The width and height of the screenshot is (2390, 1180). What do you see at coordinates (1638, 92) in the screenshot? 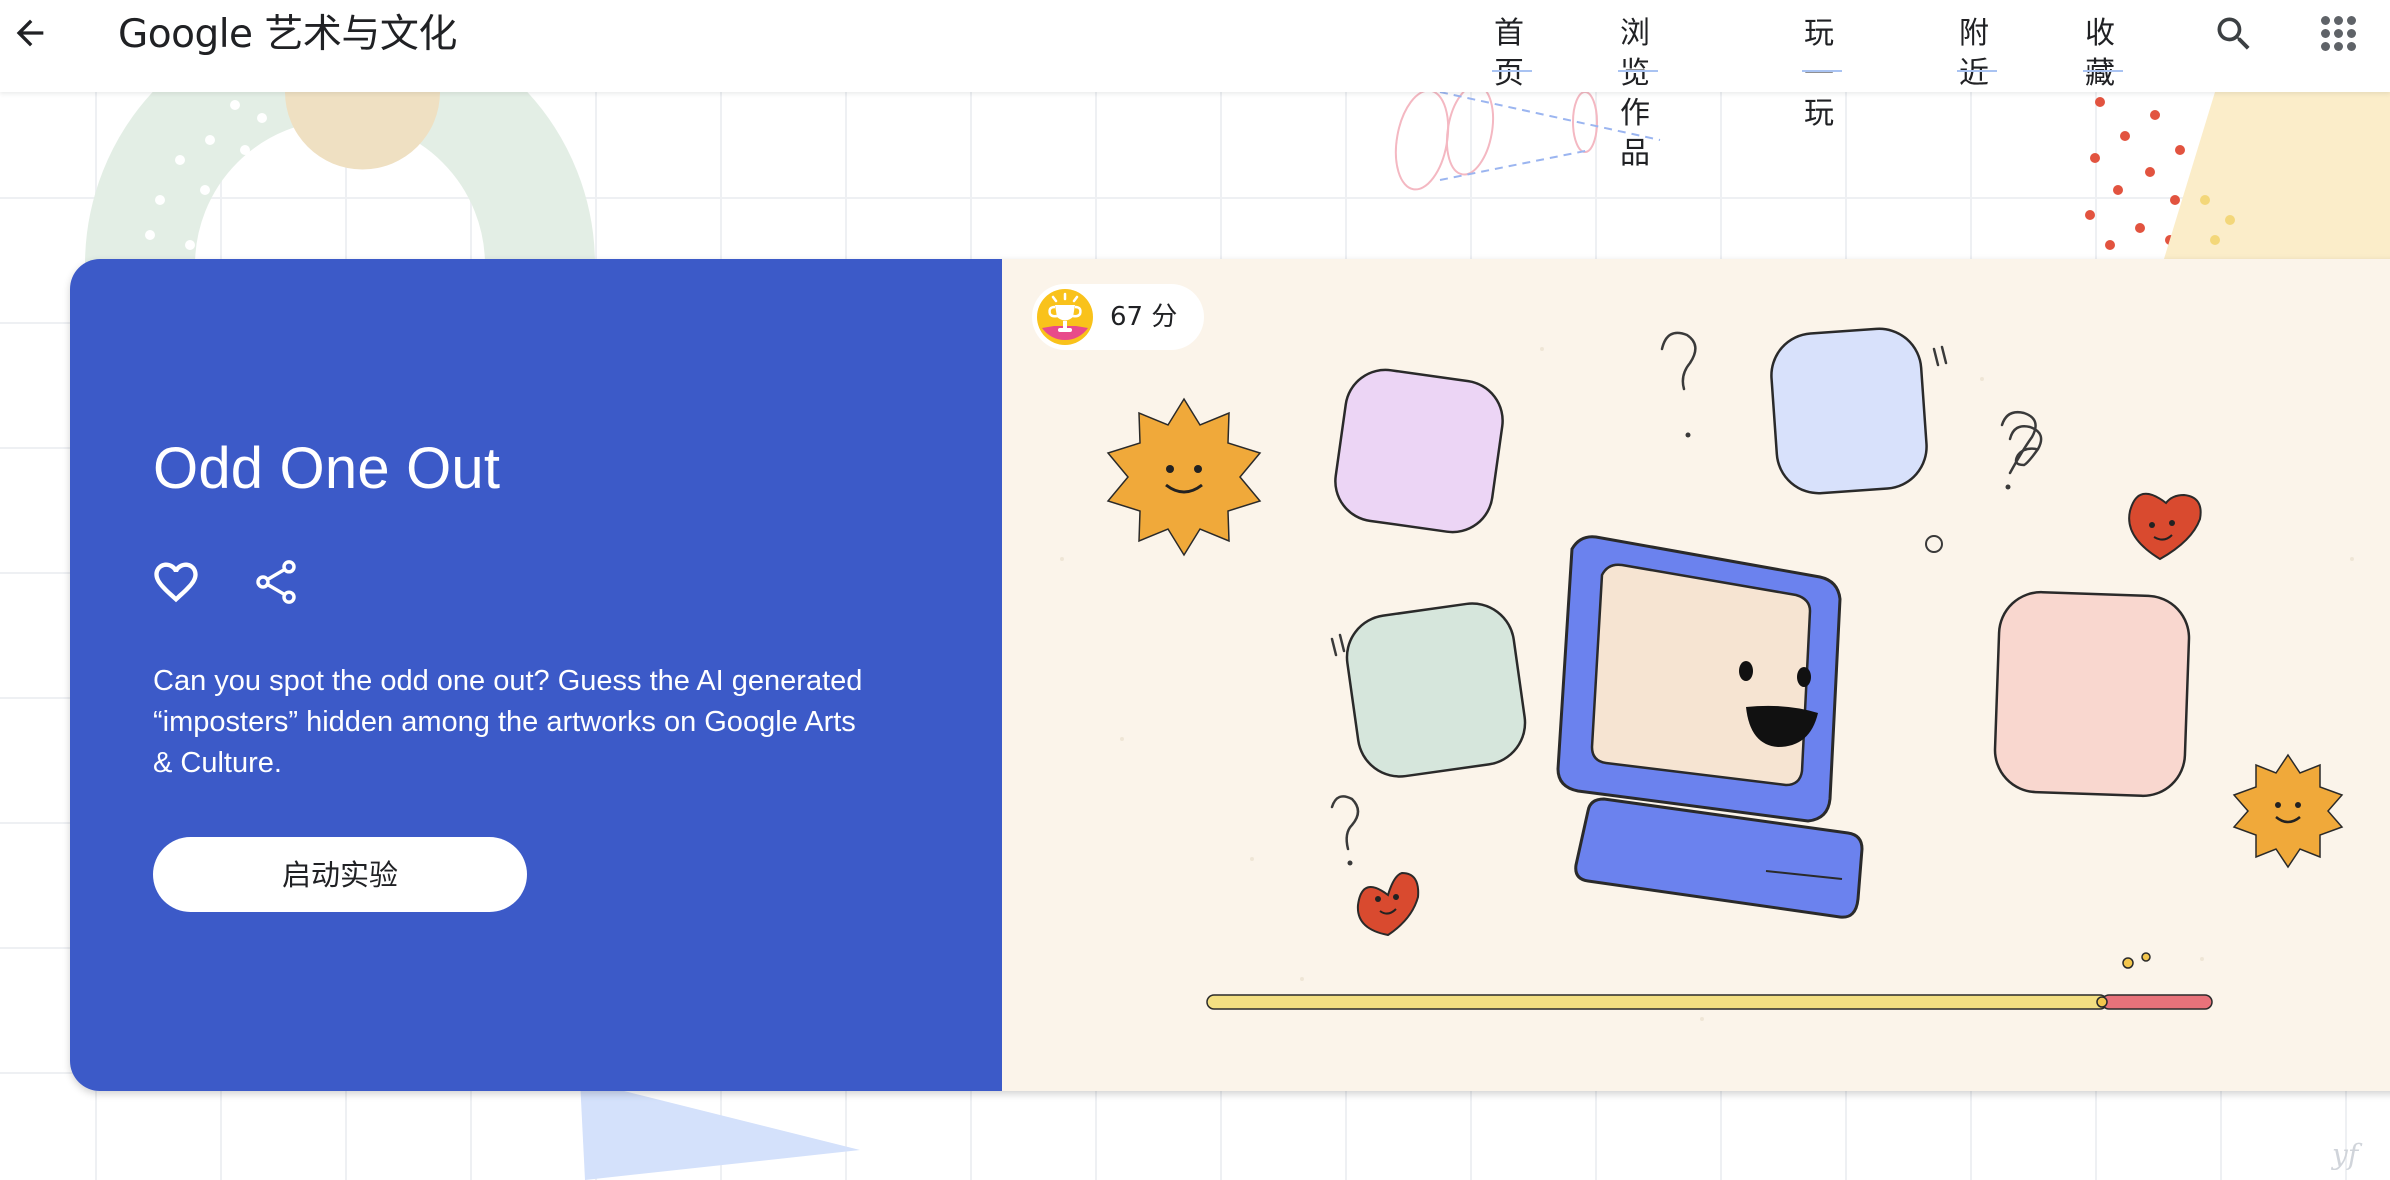
I see `nav-explore: 浏览作品` at bounding box center [1638, 92].